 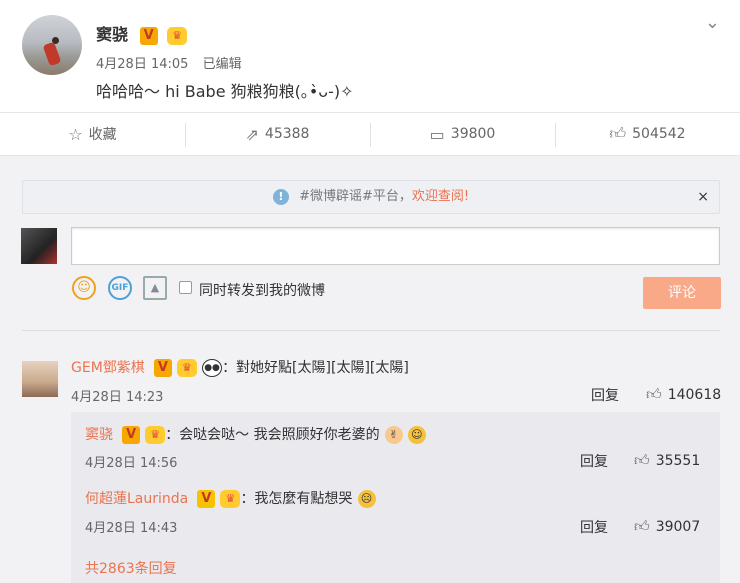 I want to click on divider, so click(x=371, y=330).